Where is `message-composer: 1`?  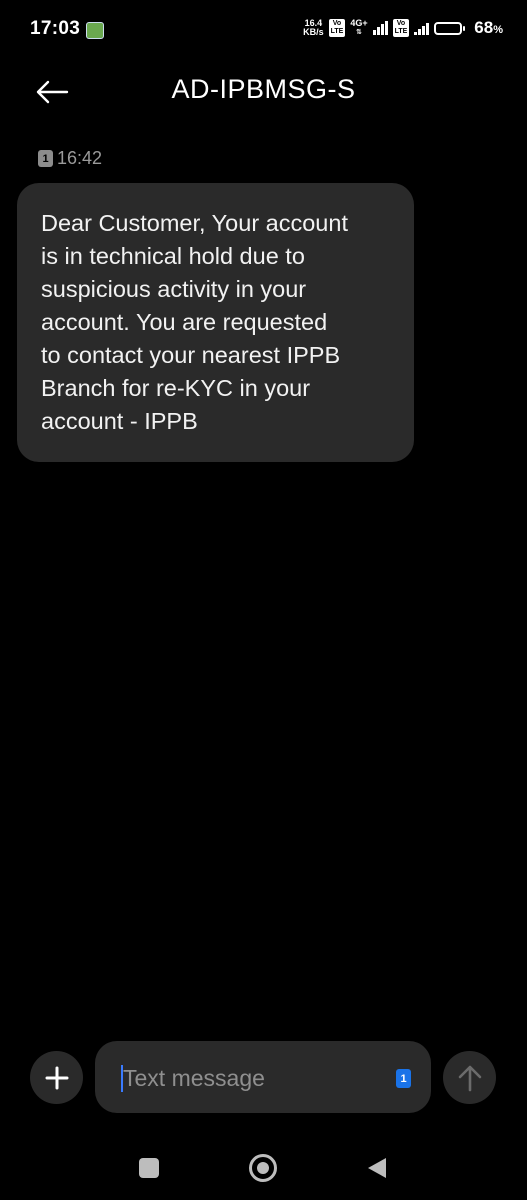 message-composer: 1 is located at coordinates (263, 1077).